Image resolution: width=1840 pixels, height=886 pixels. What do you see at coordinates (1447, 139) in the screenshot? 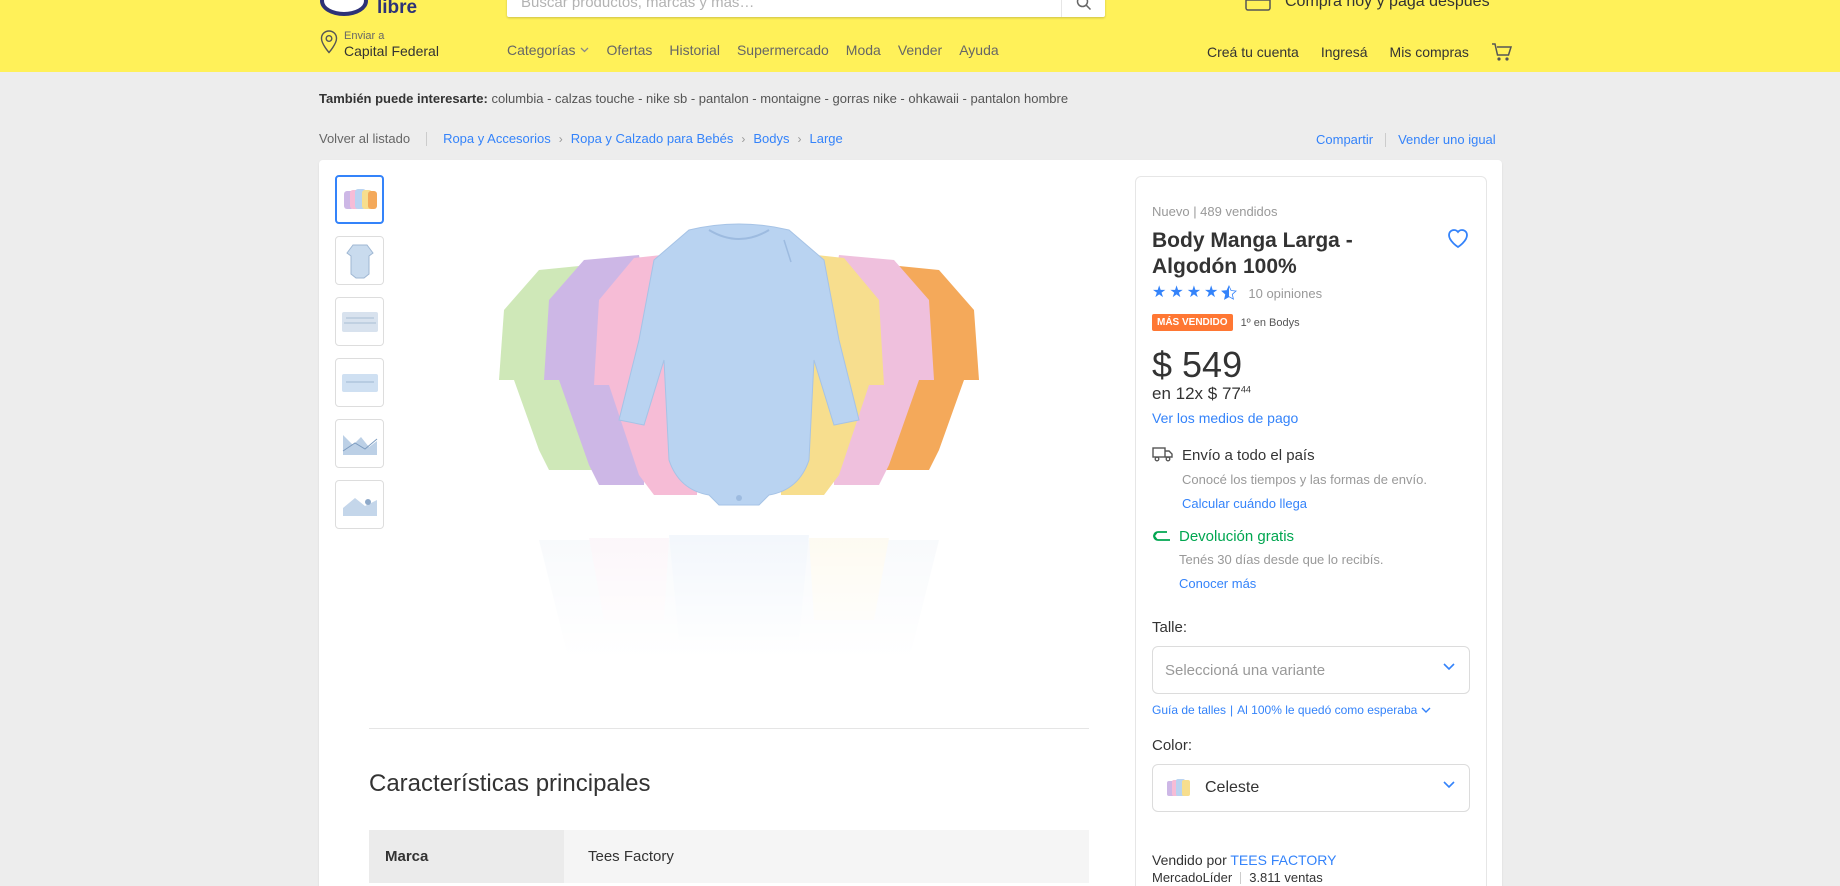
I see `sell-same-link: Vender uno igual` at bounding box center [1447, 139].